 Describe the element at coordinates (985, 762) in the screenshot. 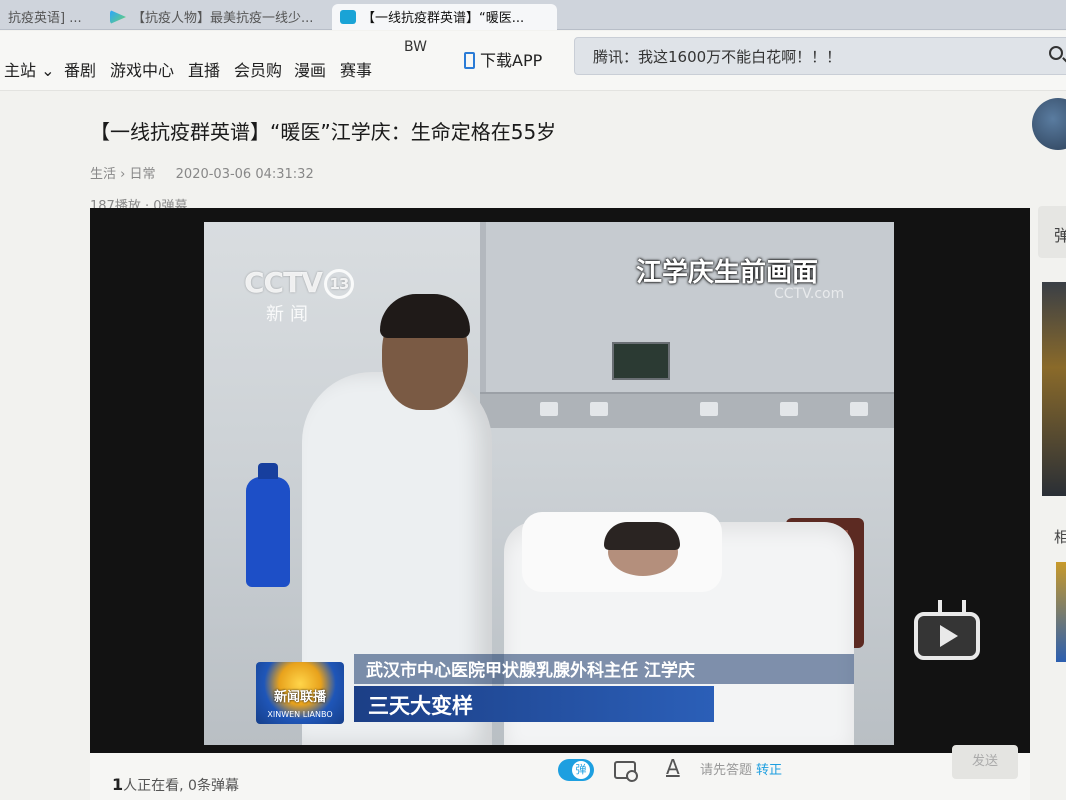

I see `send-button: 发送` at that location.